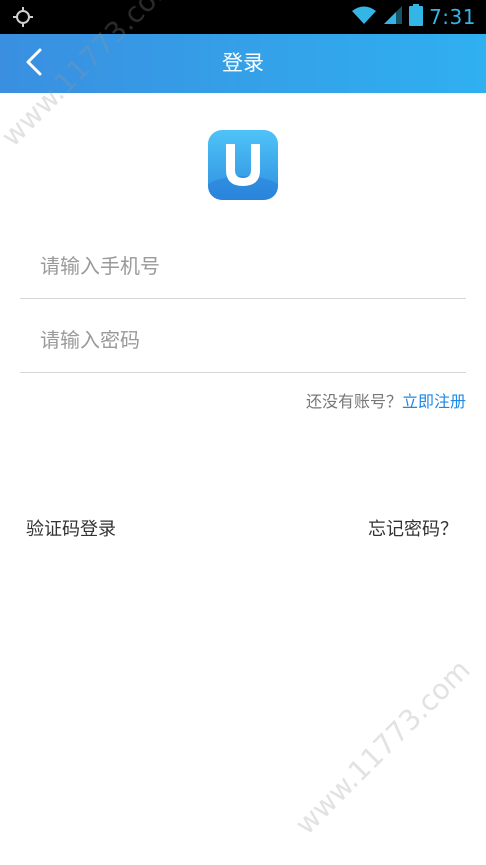 This screenshot has height=865, width=486. I want to click on status-icons: 7:31, so click(413, 17).